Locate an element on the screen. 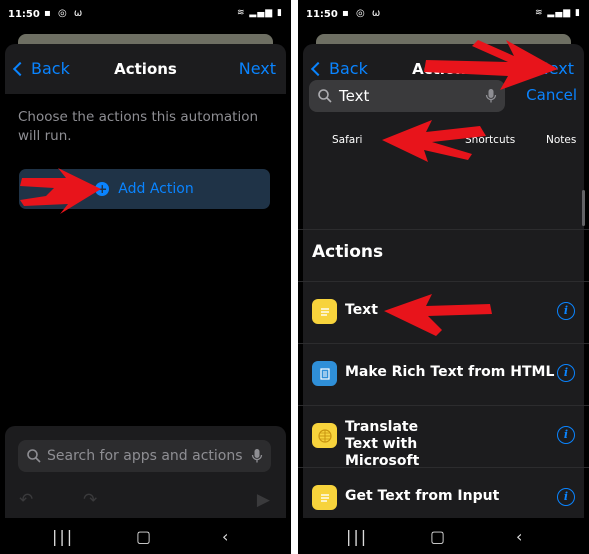  undo-icon: ↶ is located at coordinates (26, 500).